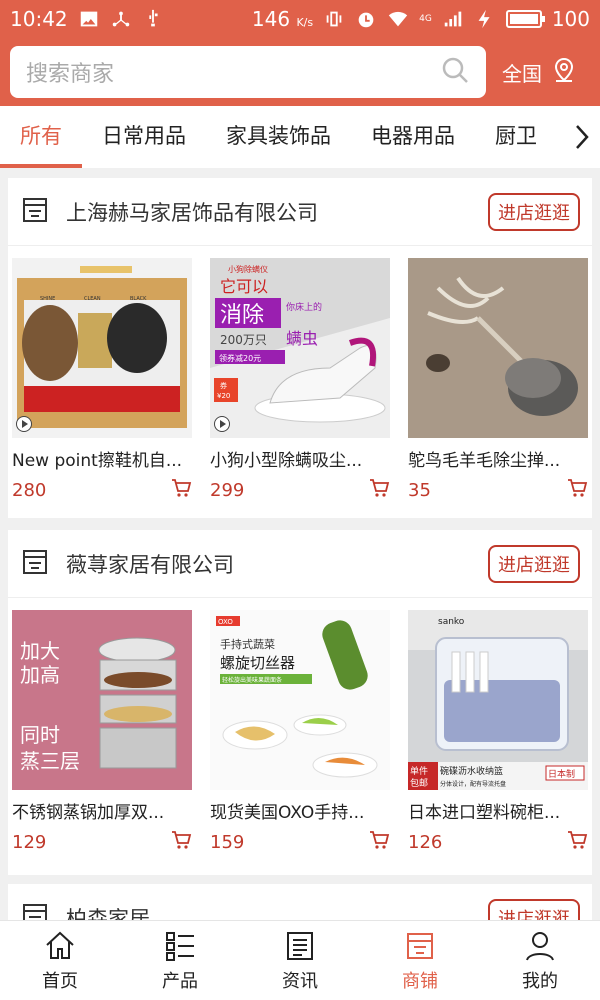  What do you see at coordinates (121, 19) in the screenshot?
I see `share-icon` at bounding box center [121, 19].